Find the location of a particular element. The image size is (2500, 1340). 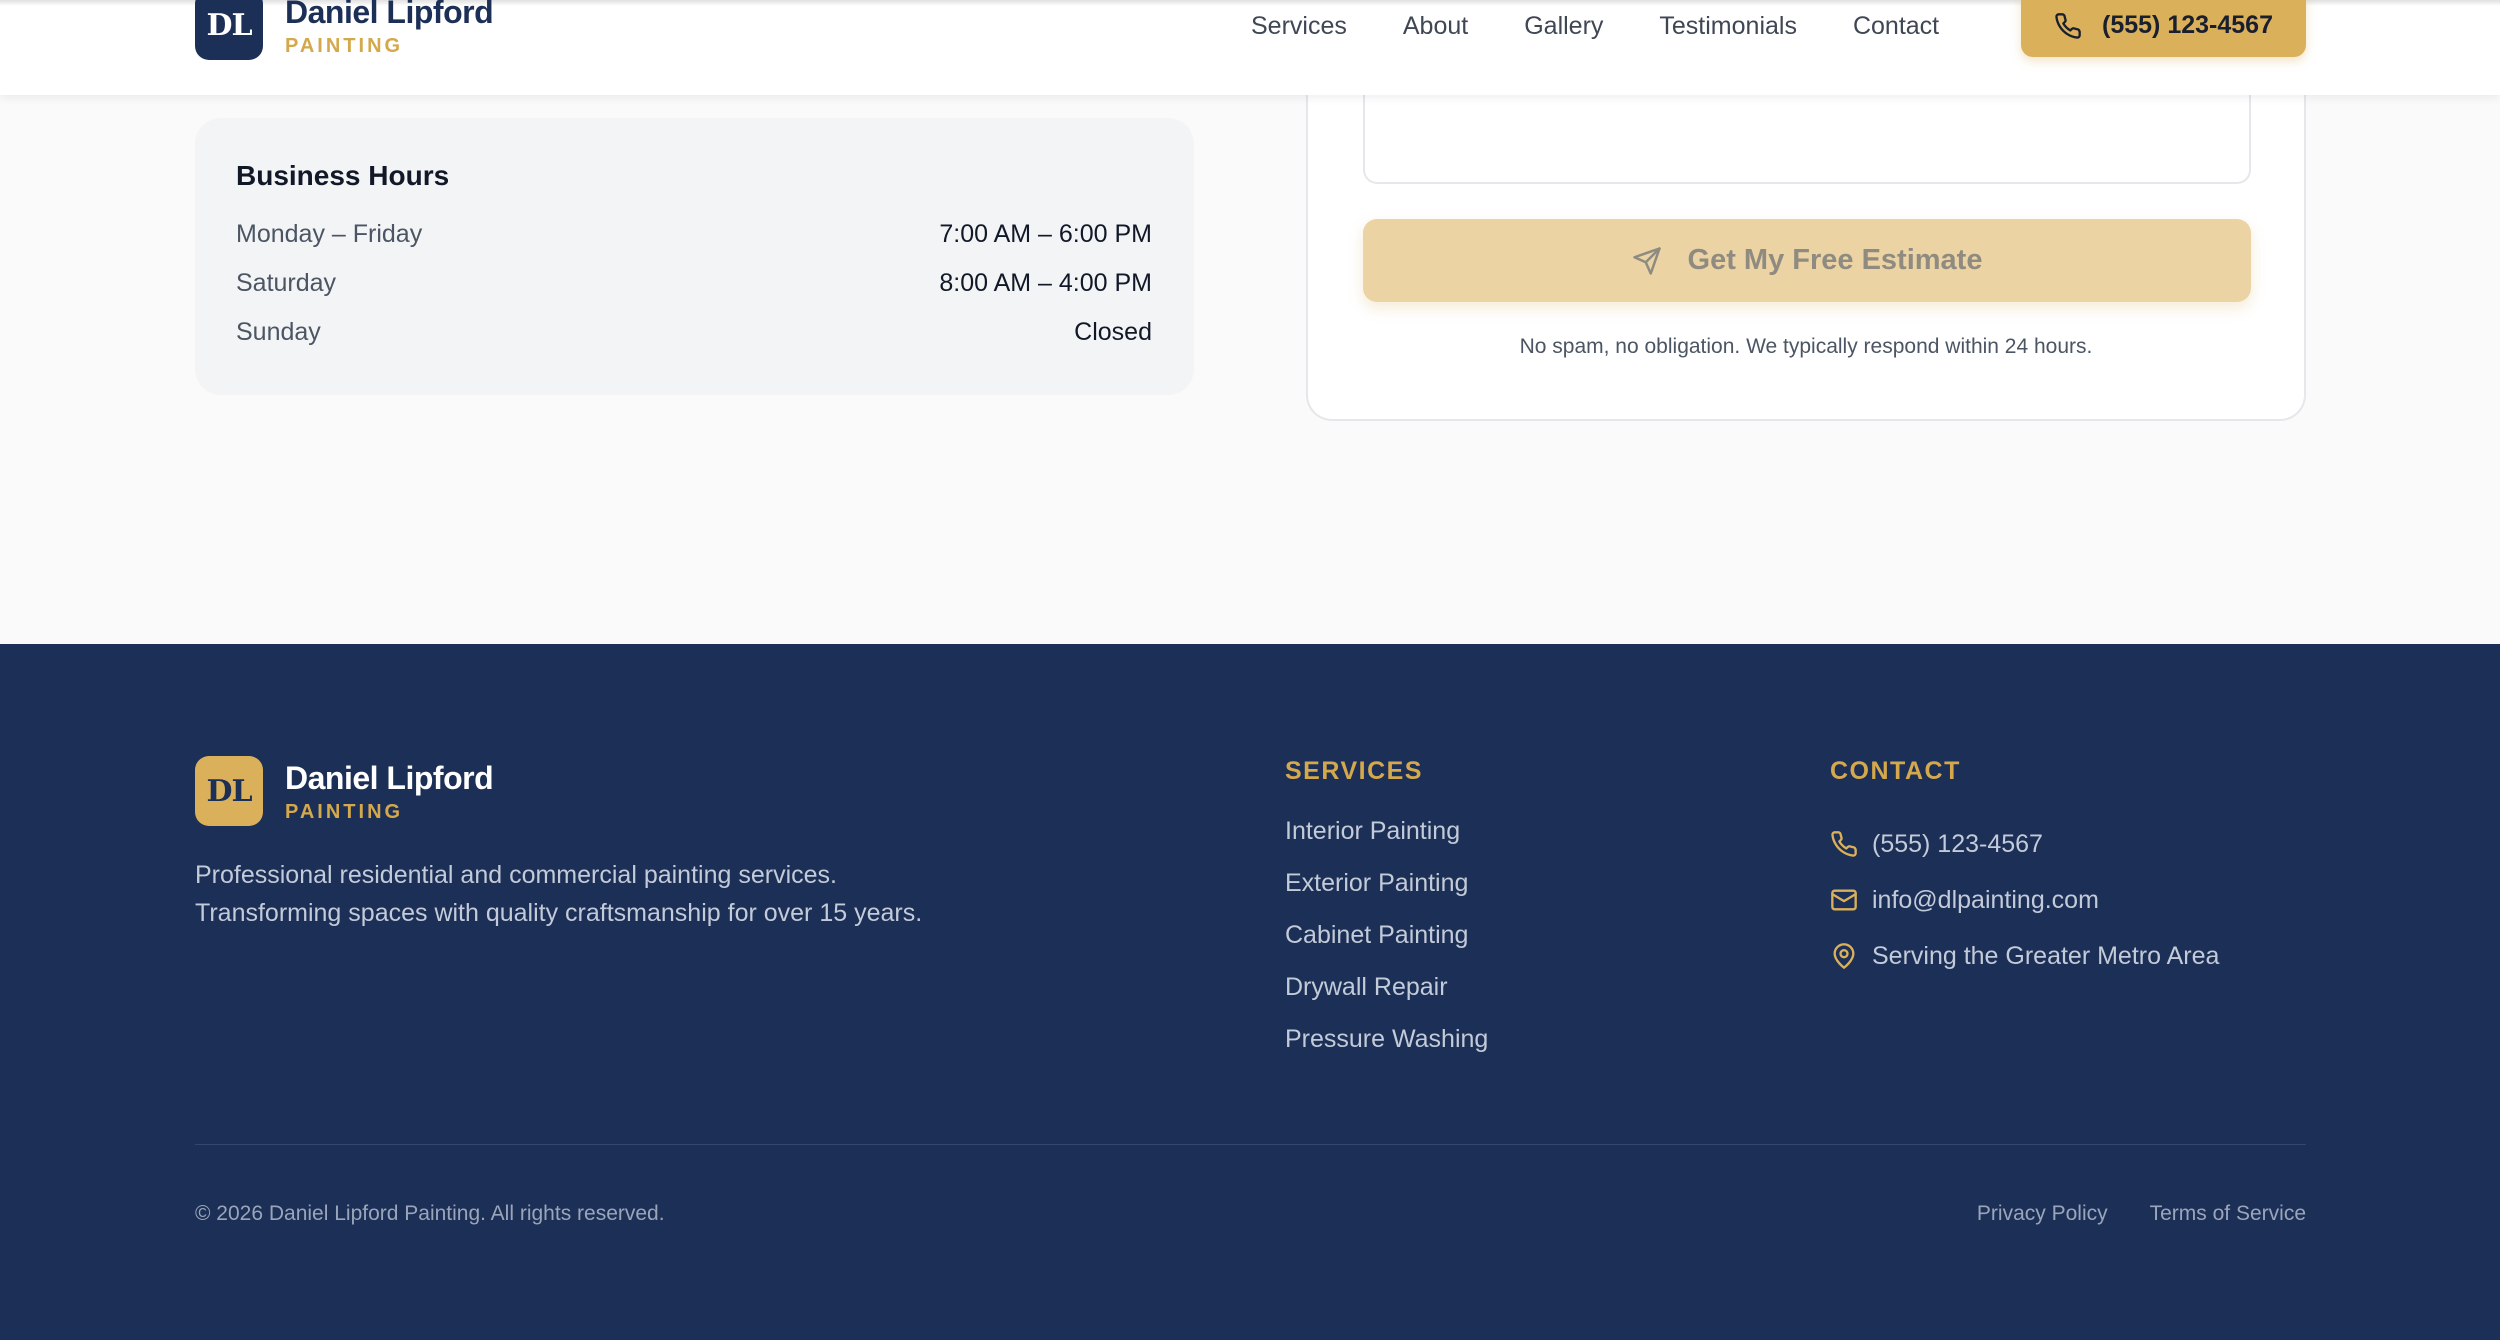

footer-service-link: Pressure Washing is located at coordinates (1386, 1050).